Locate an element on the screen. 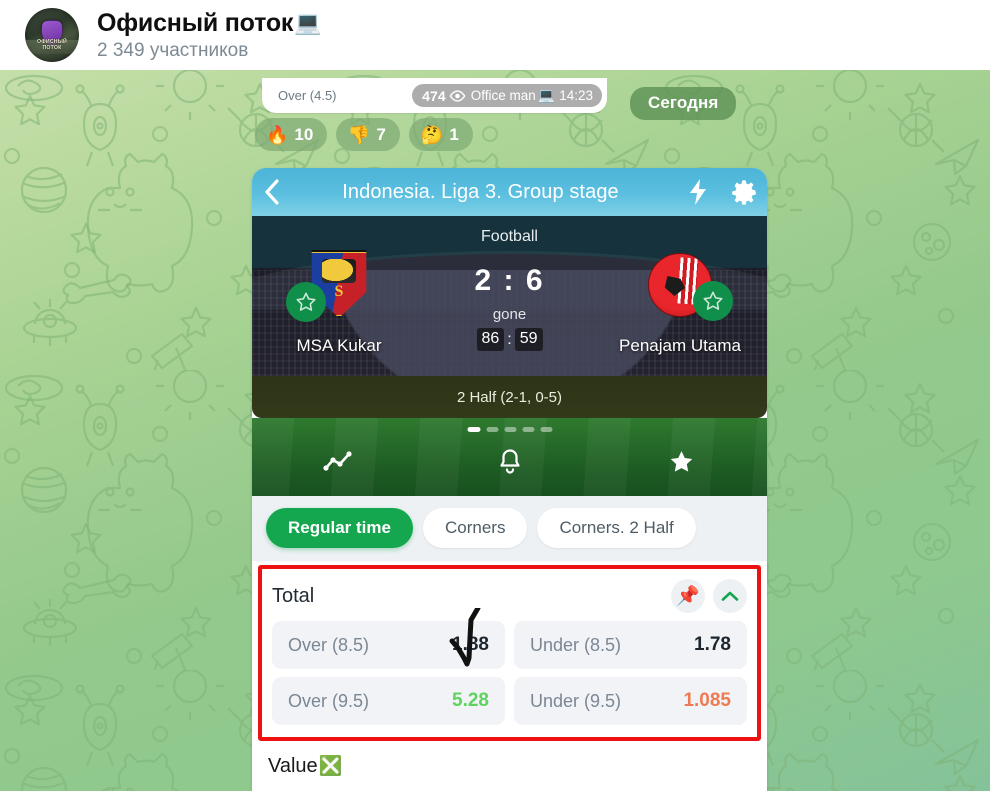 The width and height of the screenshot is (990, 791). tab-label: Corners. 2 Half is located at coordinates (616, 527).